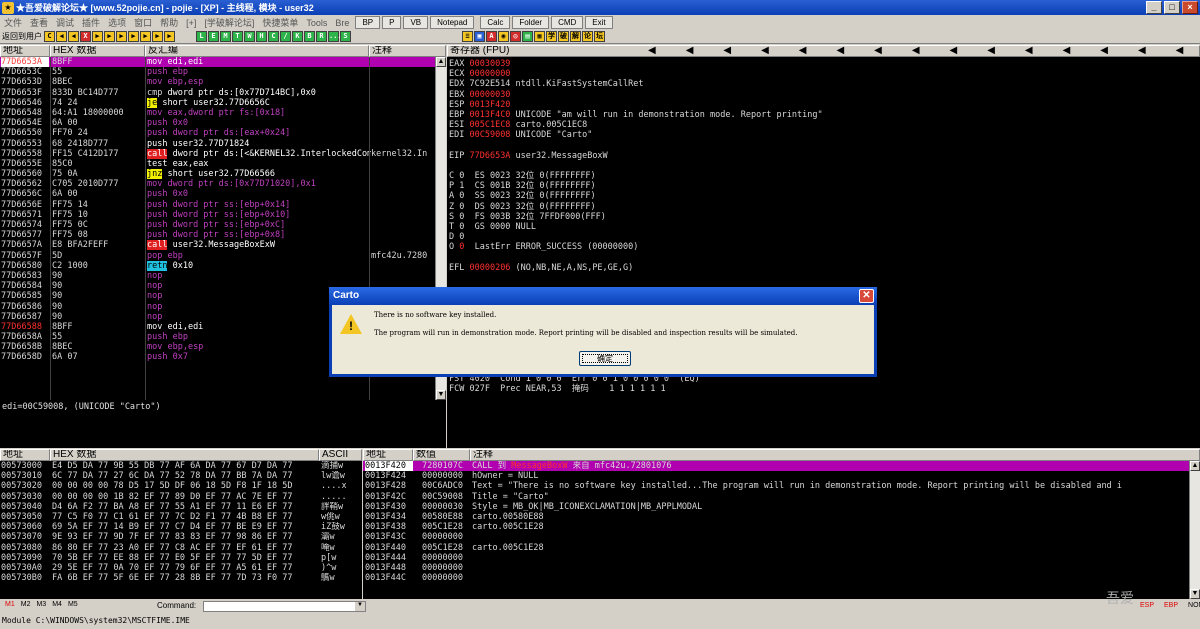 This screenshot has height=629, width=1200. I want to click on window-letter-icon: S, so click(345, 36).